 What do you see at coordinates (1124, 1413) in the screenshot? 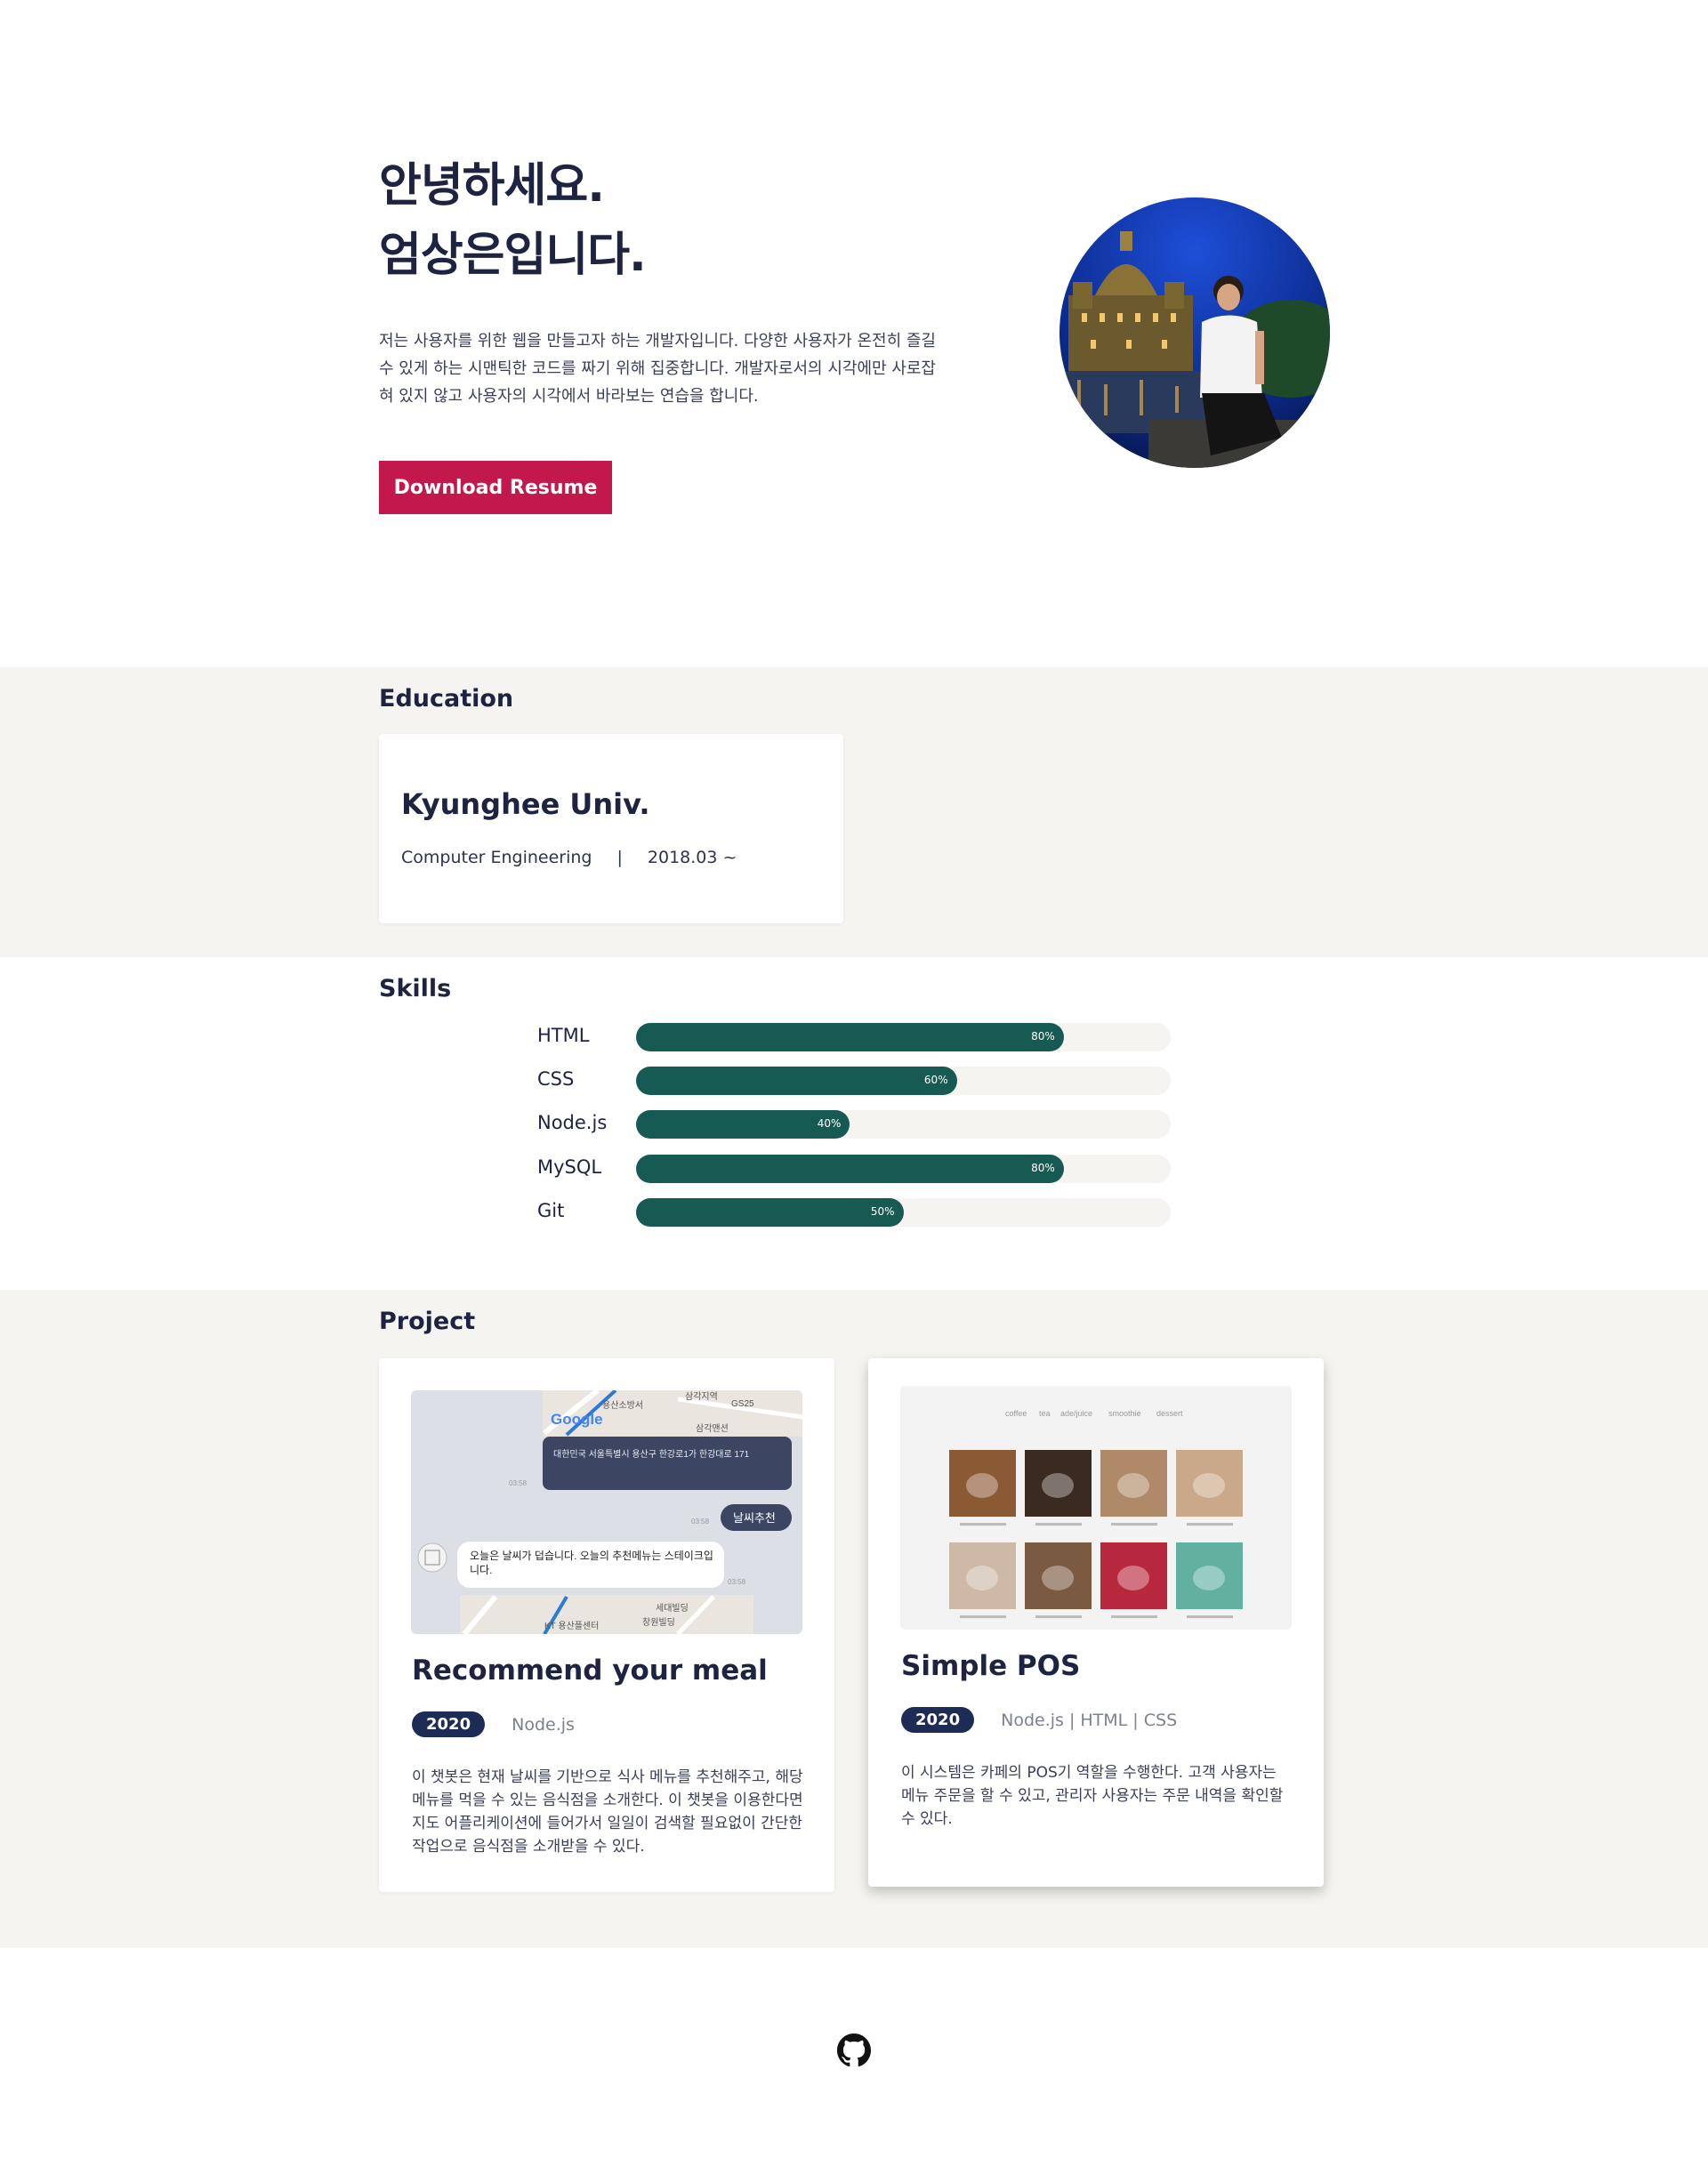
I see `pos-tab: smoothie` at bounding box center [1124, 1413].